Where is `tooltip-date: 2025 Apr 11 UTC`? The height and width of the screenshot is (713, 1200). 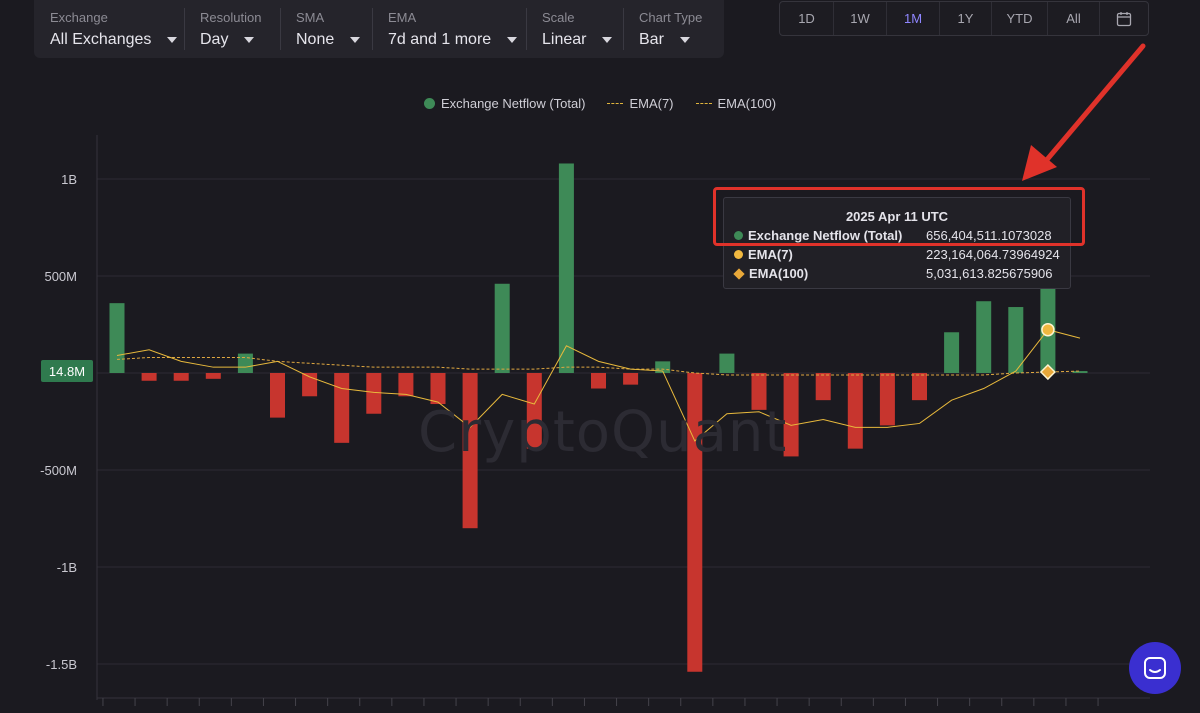 tooltip-date: 2025 Apr 11 UTC is located at coordinates (897, 216).